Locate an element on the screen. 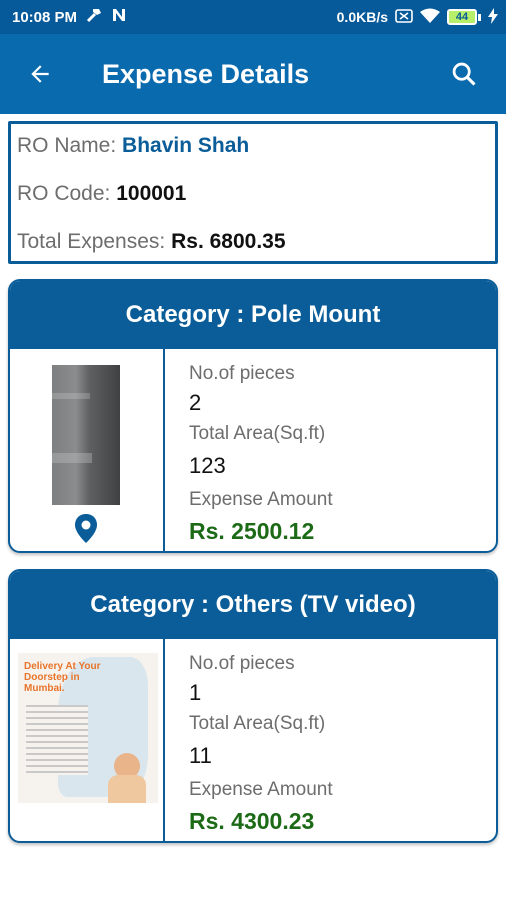  back-button is located at coordinates (40, 74).